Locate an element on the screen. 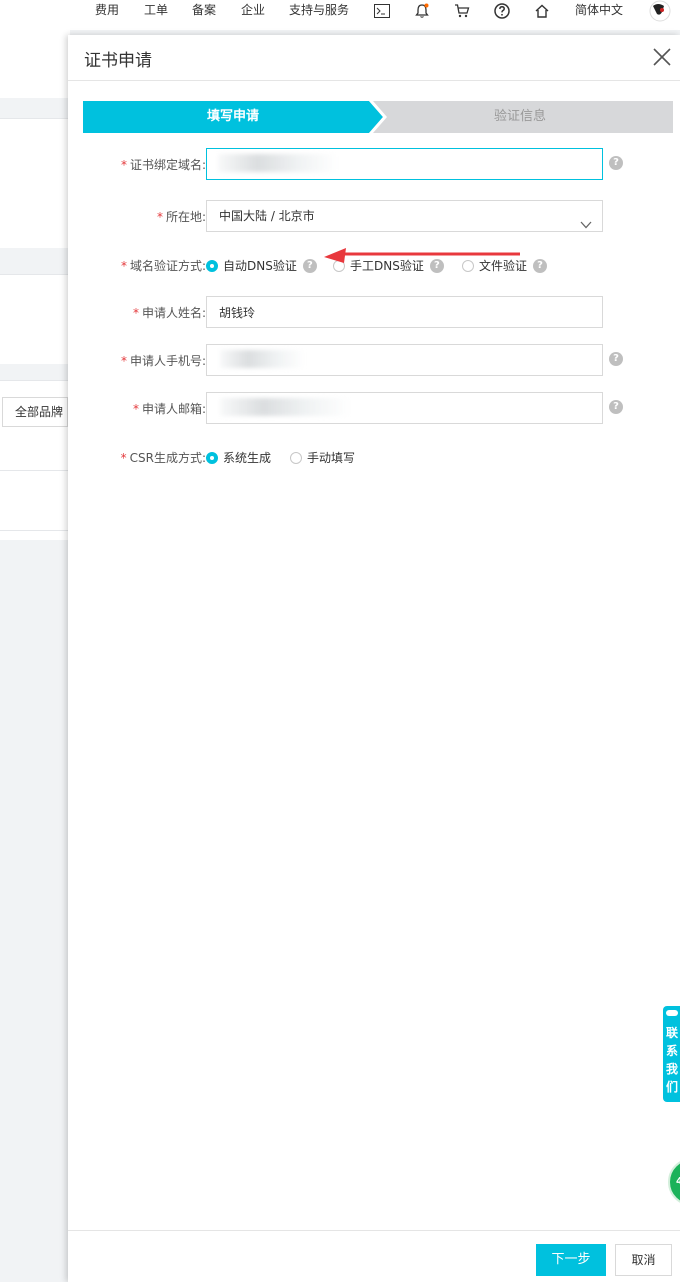  contact-line: 们 is located at coordinates (672, 1087).